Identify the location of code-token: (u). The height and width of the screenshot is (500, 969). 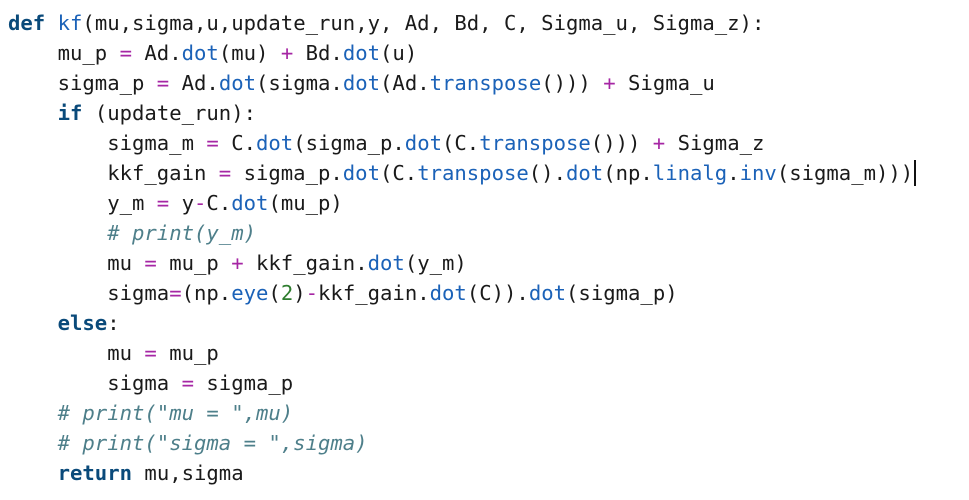
(399, 53).